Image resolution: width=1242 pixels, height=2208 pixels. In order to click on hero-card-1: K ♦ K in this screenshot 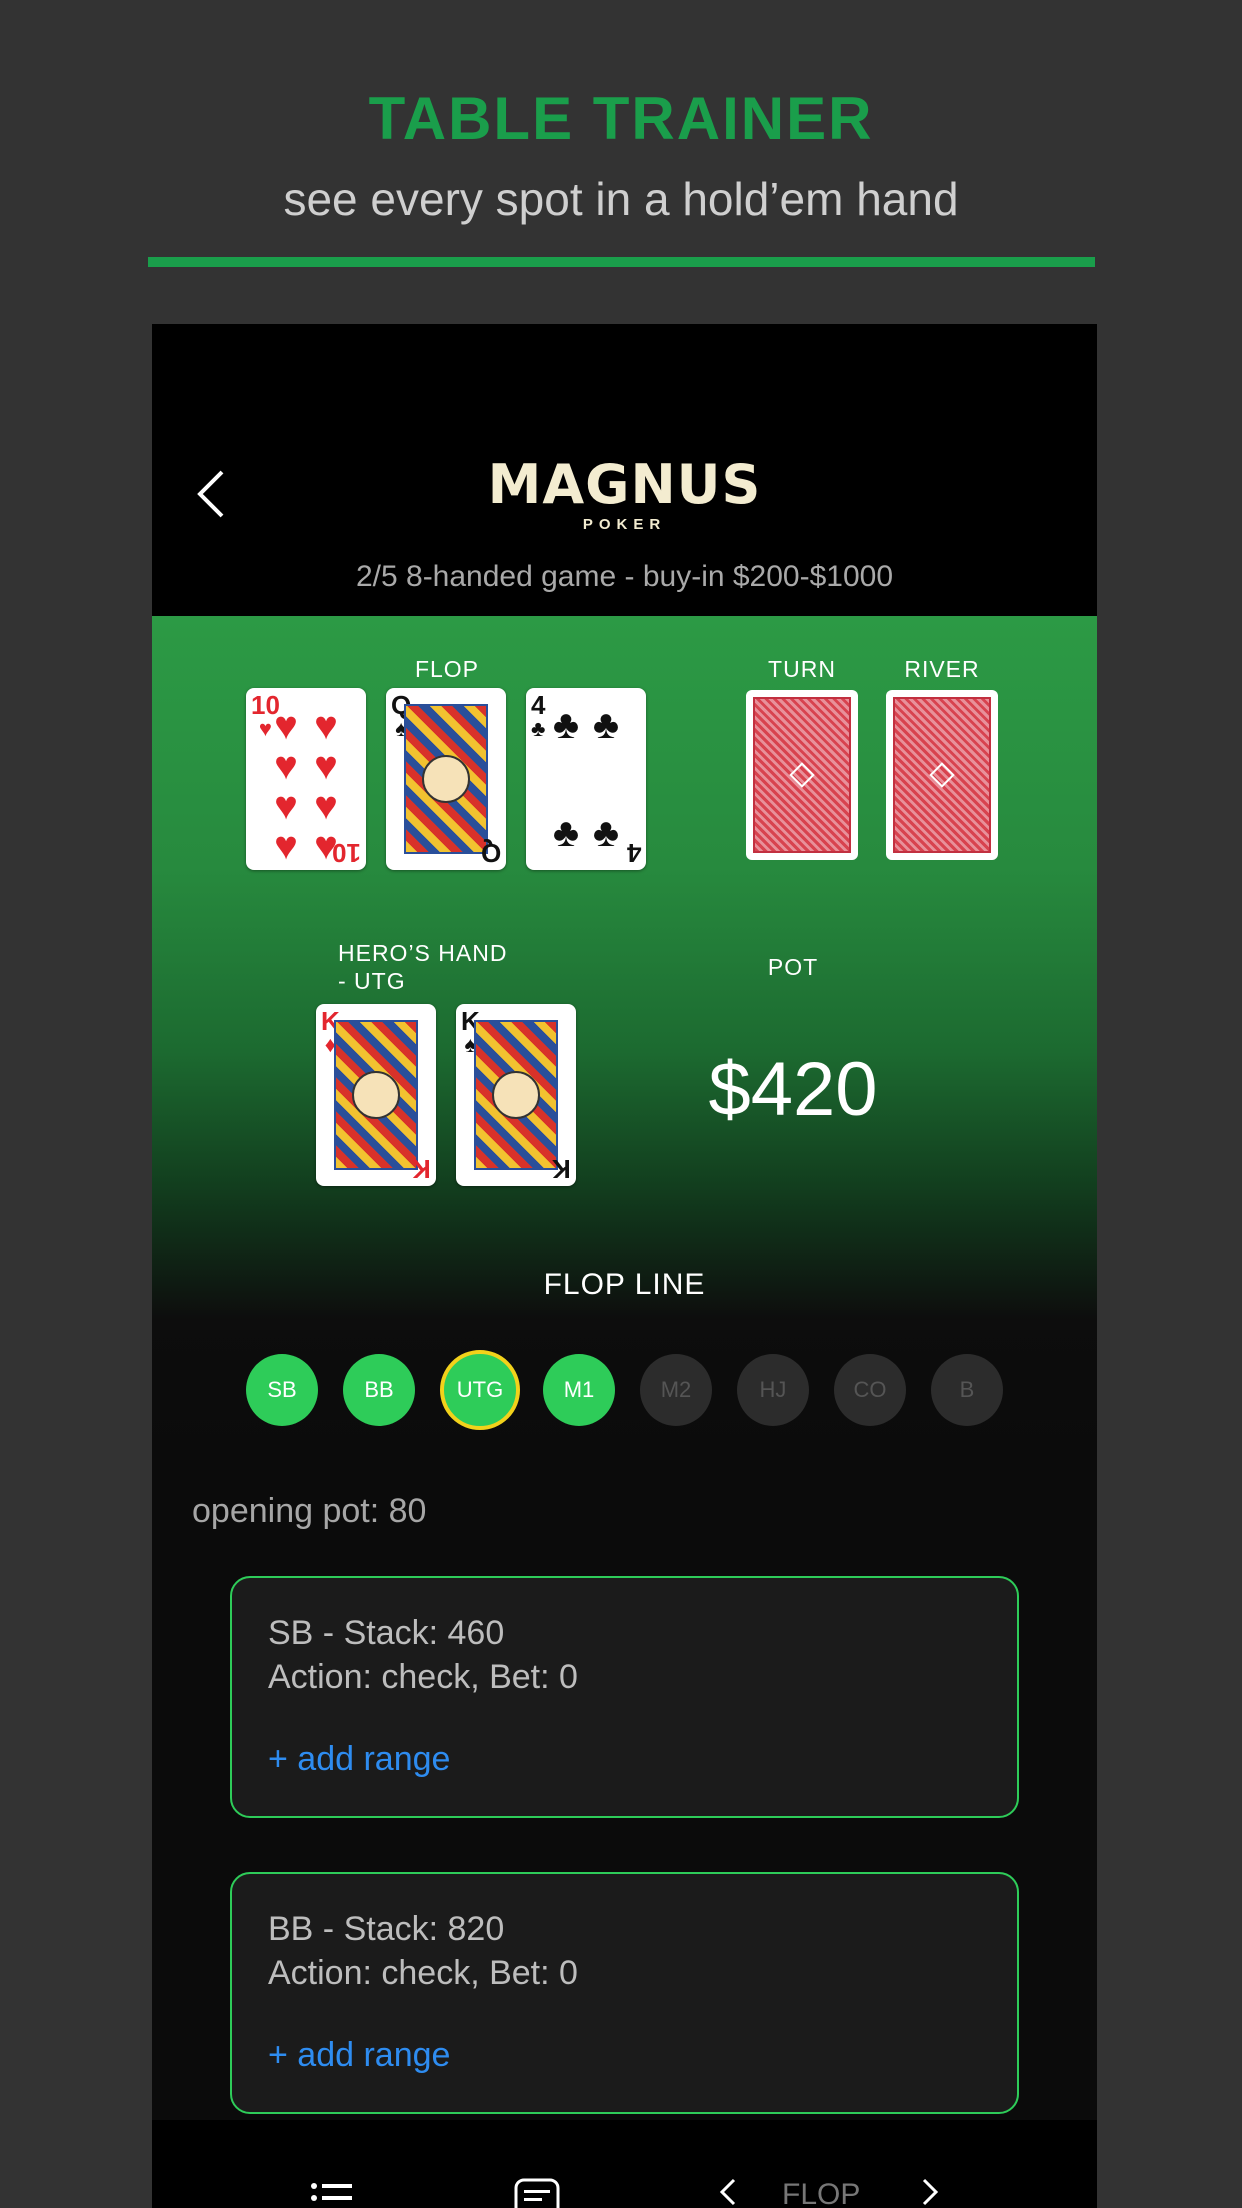, I will do `click(376, 1095)`.